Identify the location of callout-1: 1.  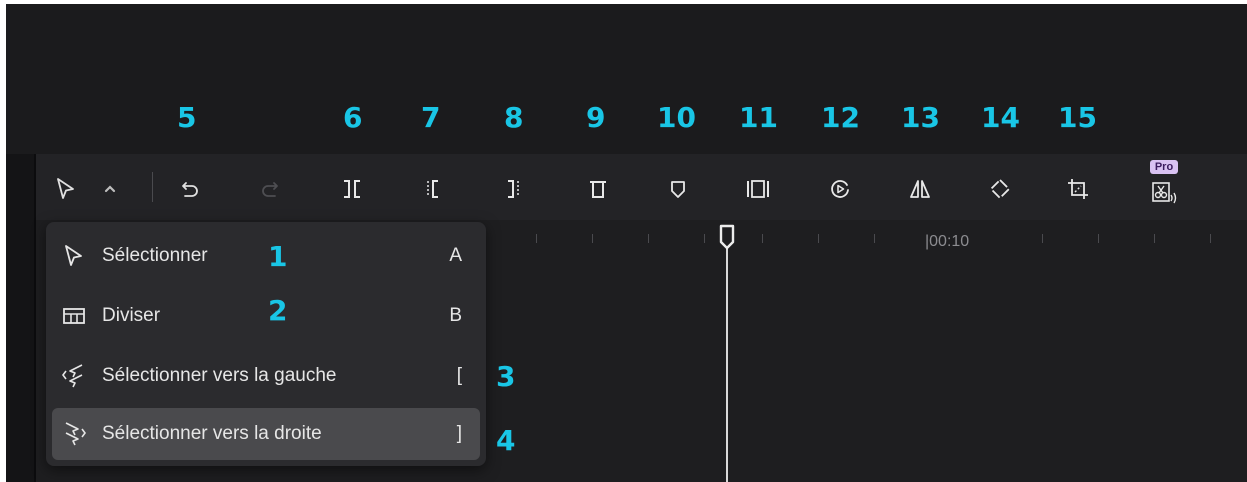
(278, 256).